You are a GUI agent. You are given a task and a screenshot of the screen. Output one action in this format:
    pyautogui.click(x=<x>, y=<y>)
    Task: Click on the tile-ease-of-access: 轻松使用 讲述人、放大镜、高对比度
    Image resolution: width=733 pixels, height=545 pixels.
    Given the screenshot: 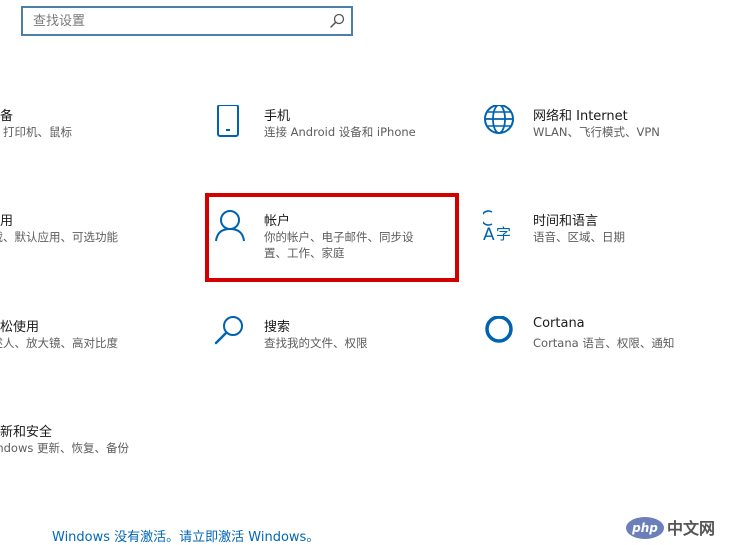 What is the action you would take?
    pyautogui.click(x=118, y=351)
    